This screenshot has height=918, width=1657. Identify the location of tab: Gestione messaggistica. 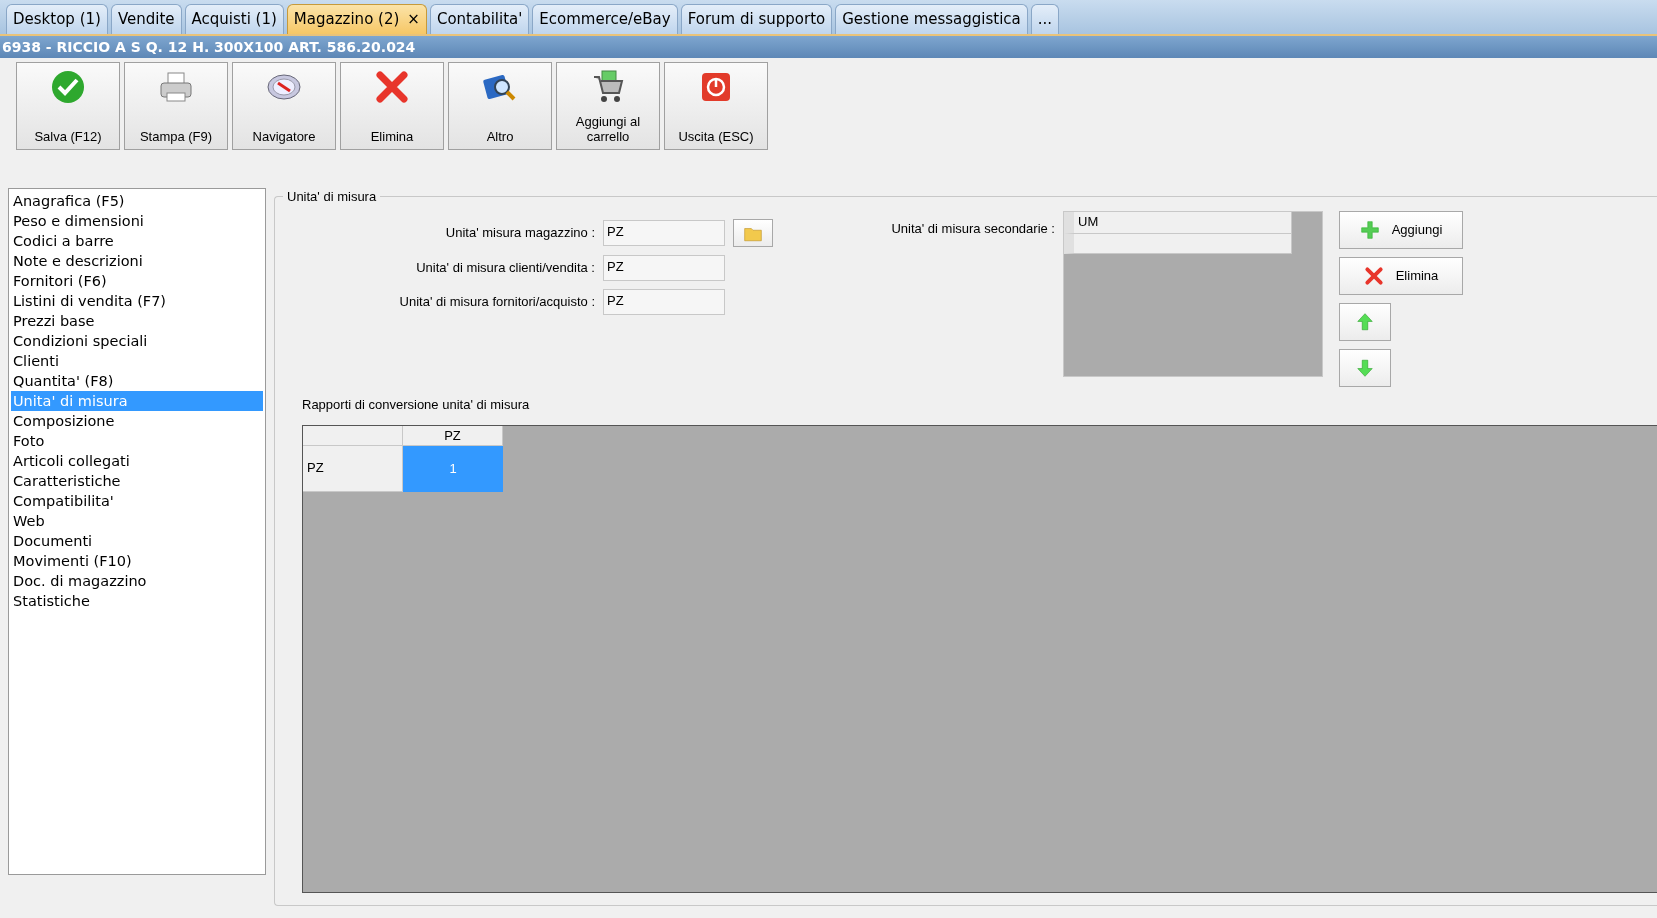
(931, 19).